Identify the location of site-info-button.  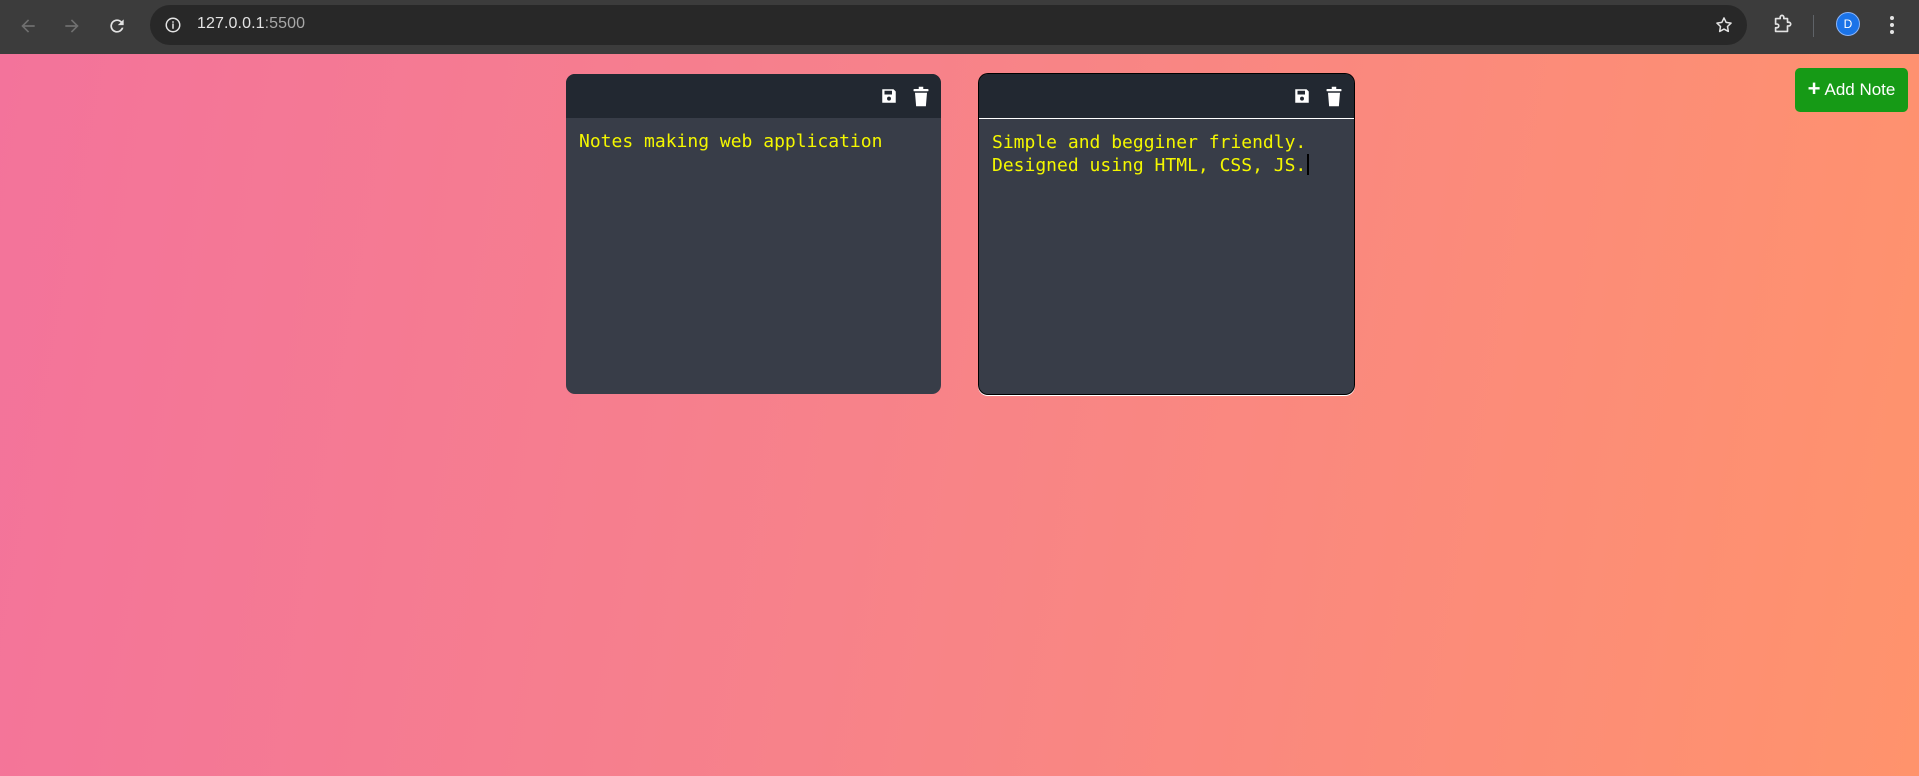
(173, 25).